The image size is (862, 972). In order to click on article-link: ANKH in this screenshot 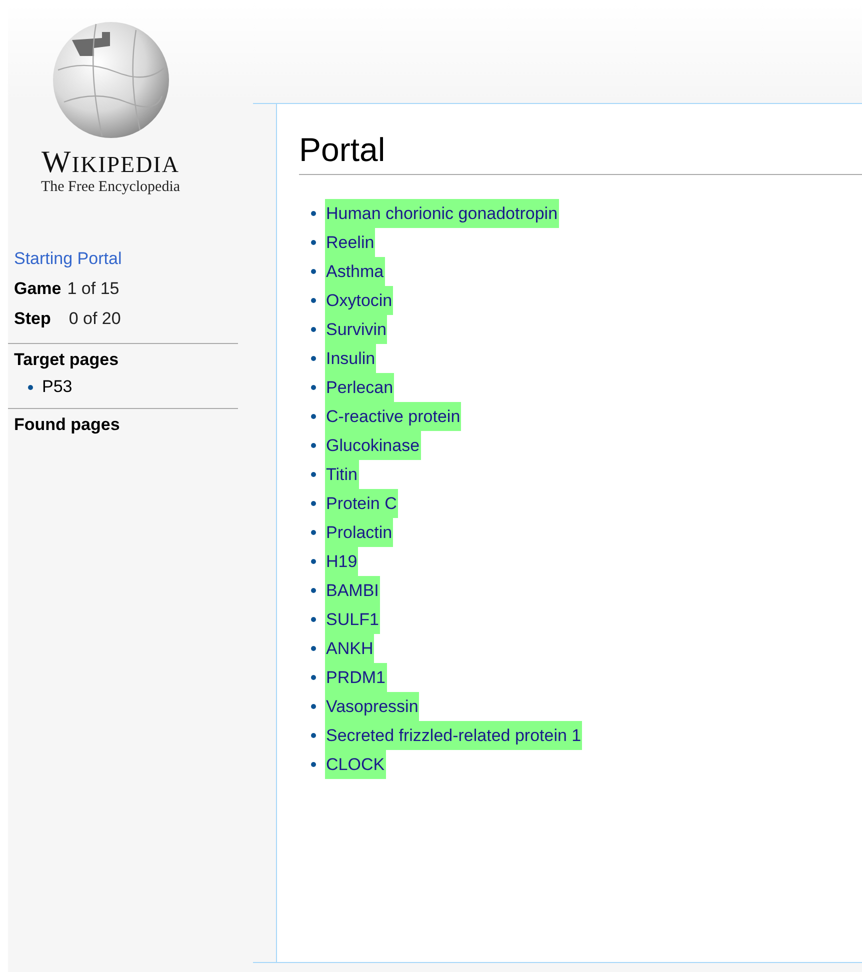, I will do `click(349, 648)`.